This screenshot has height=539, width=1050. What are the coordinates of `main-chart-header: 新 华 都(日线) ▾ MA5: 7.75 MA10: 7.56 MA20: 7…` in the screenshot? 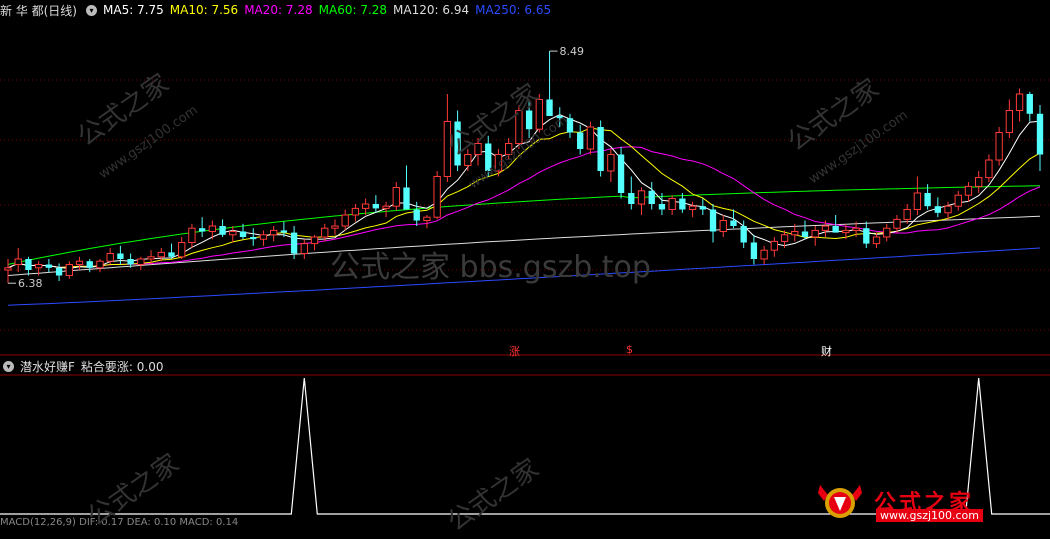 It's located at (278, 10).